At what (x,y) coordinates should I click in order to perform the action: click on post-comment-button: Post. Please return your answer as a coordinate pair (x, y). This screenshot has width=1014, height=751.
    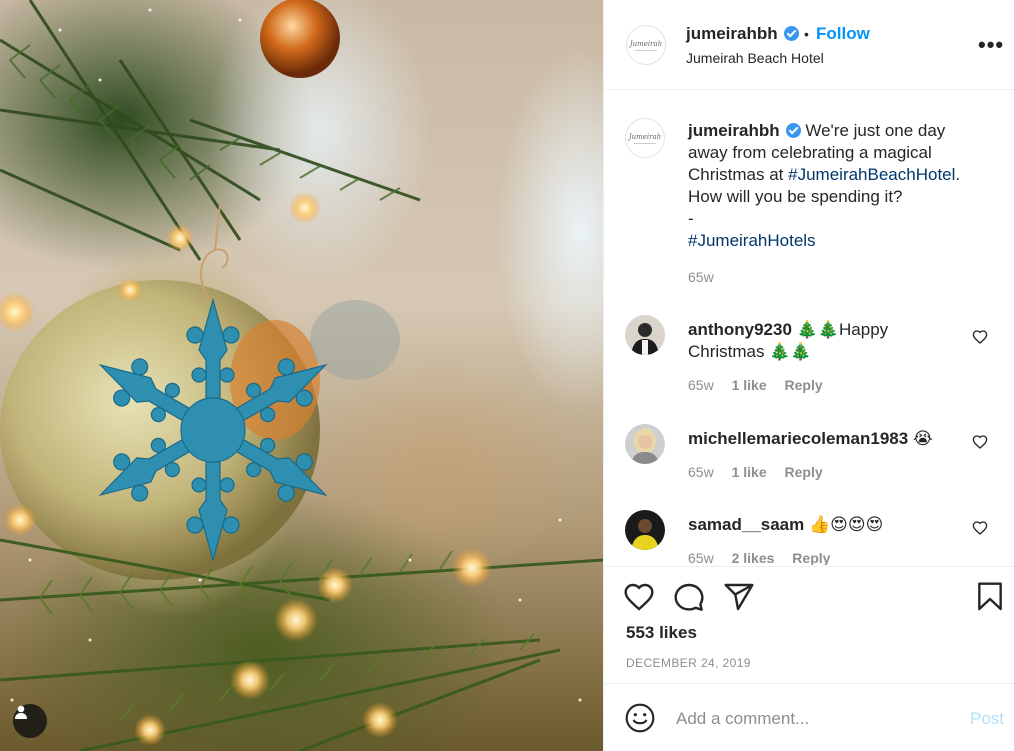
    Looking at the image, I should click on (987, 719).